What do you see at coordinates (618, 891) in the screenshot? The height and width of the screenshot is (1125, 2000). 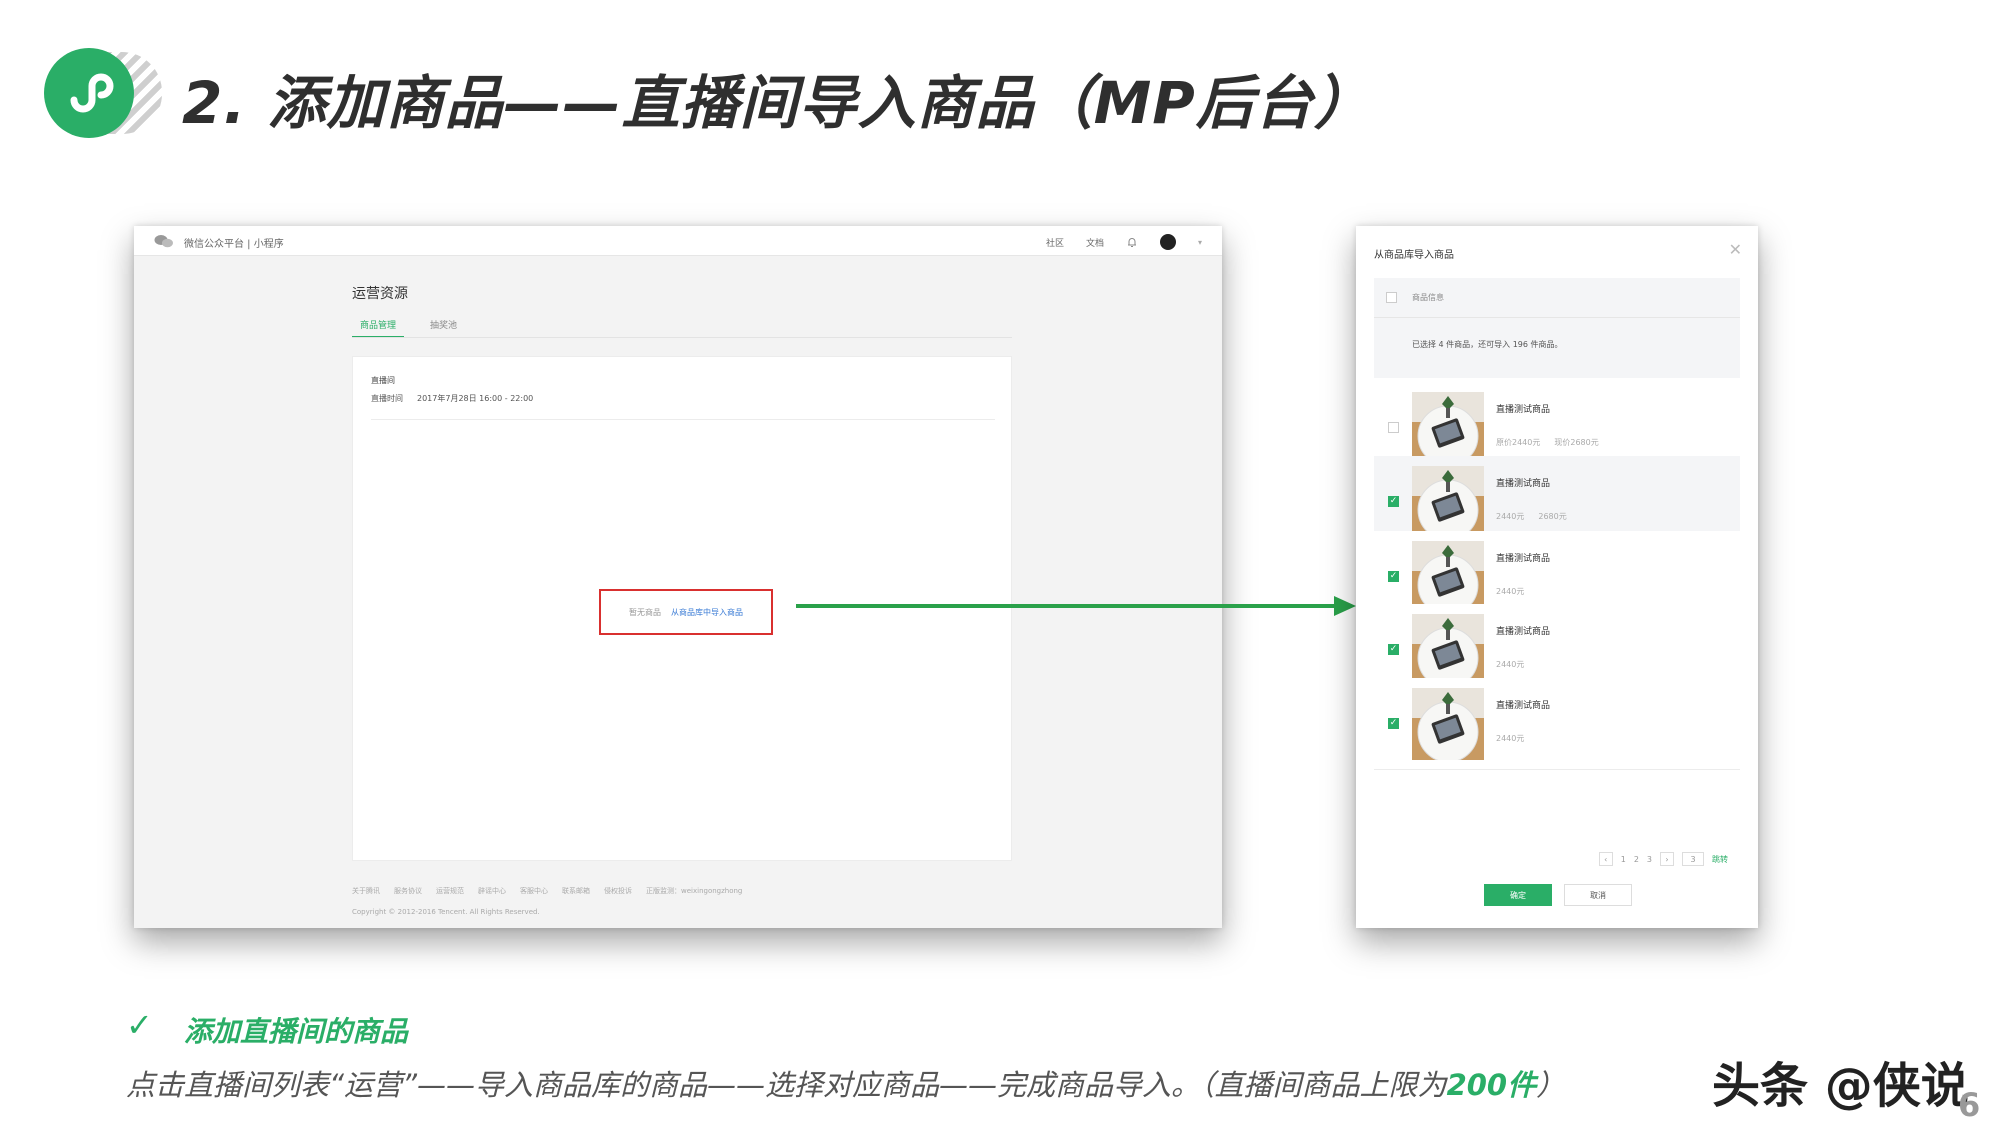 I see `footer-link: 侵权投诉` at bounding box center [618, 891].